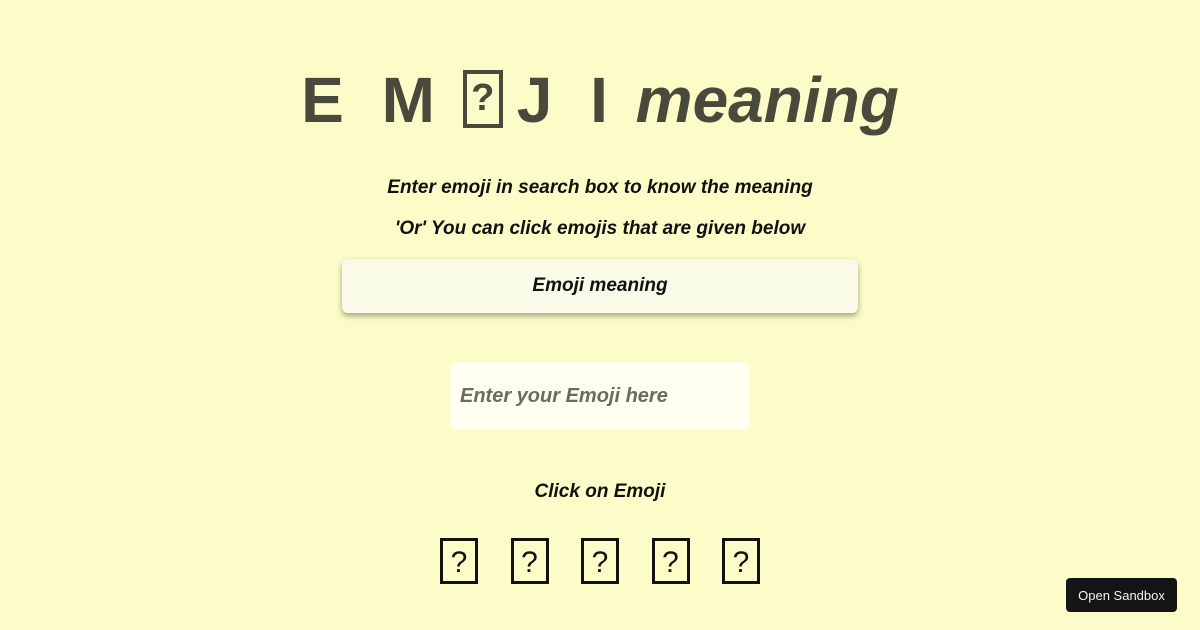  Describe the element at coordinates (767, 100) in the screenshot. I see `title-word: meaning` at that location.